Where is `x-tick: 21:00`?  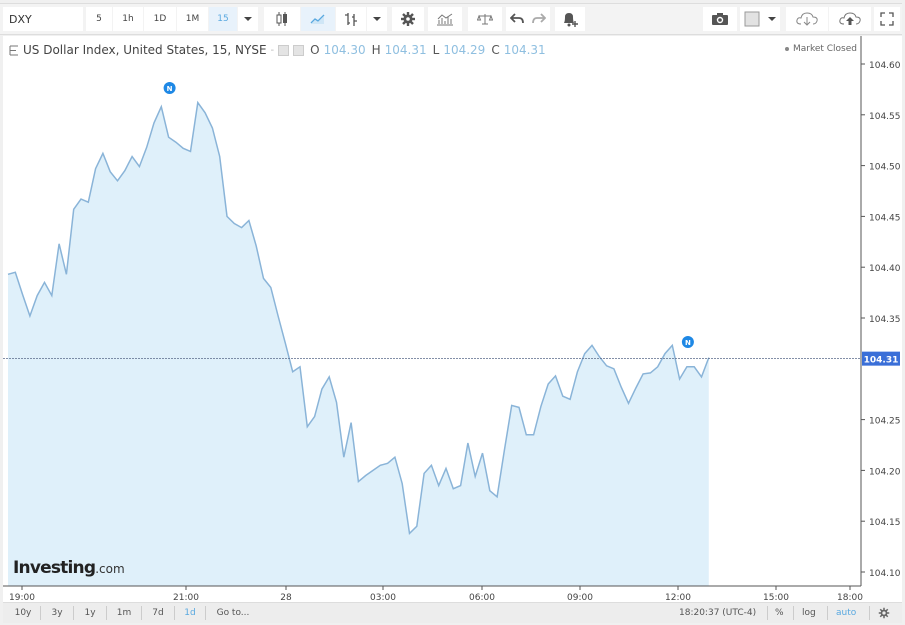 x-tick: 21:00 is located at coordinates (186, 594).